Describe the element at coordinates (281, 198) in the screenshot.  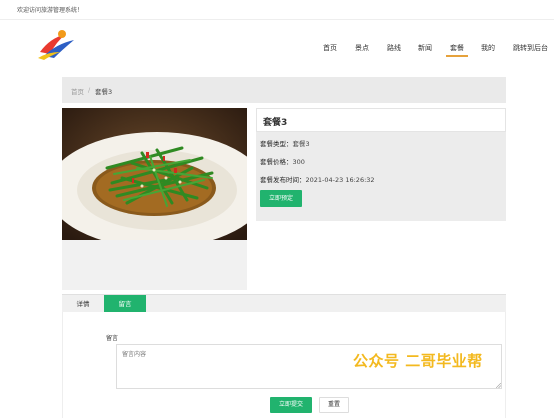
I see `reserve-button: 立即预定` at that location.